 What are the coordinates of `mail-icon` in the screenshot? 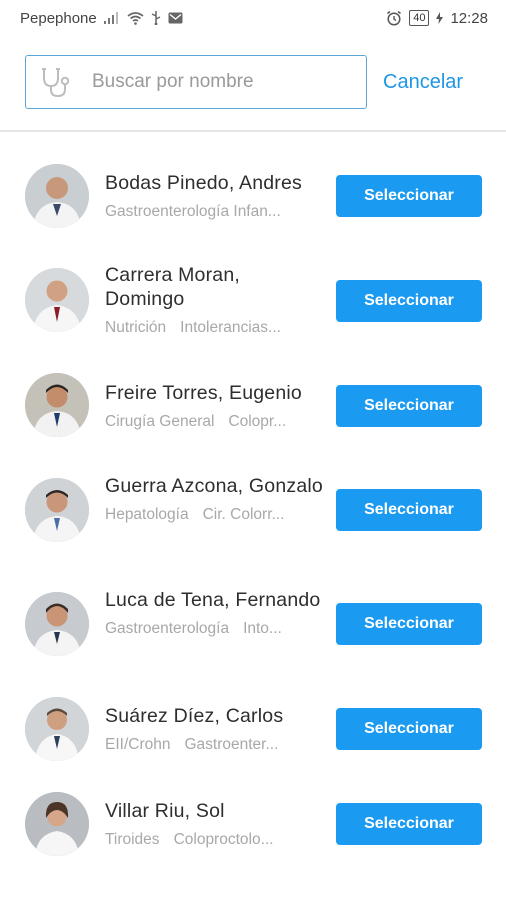 It's located at (175, 18).